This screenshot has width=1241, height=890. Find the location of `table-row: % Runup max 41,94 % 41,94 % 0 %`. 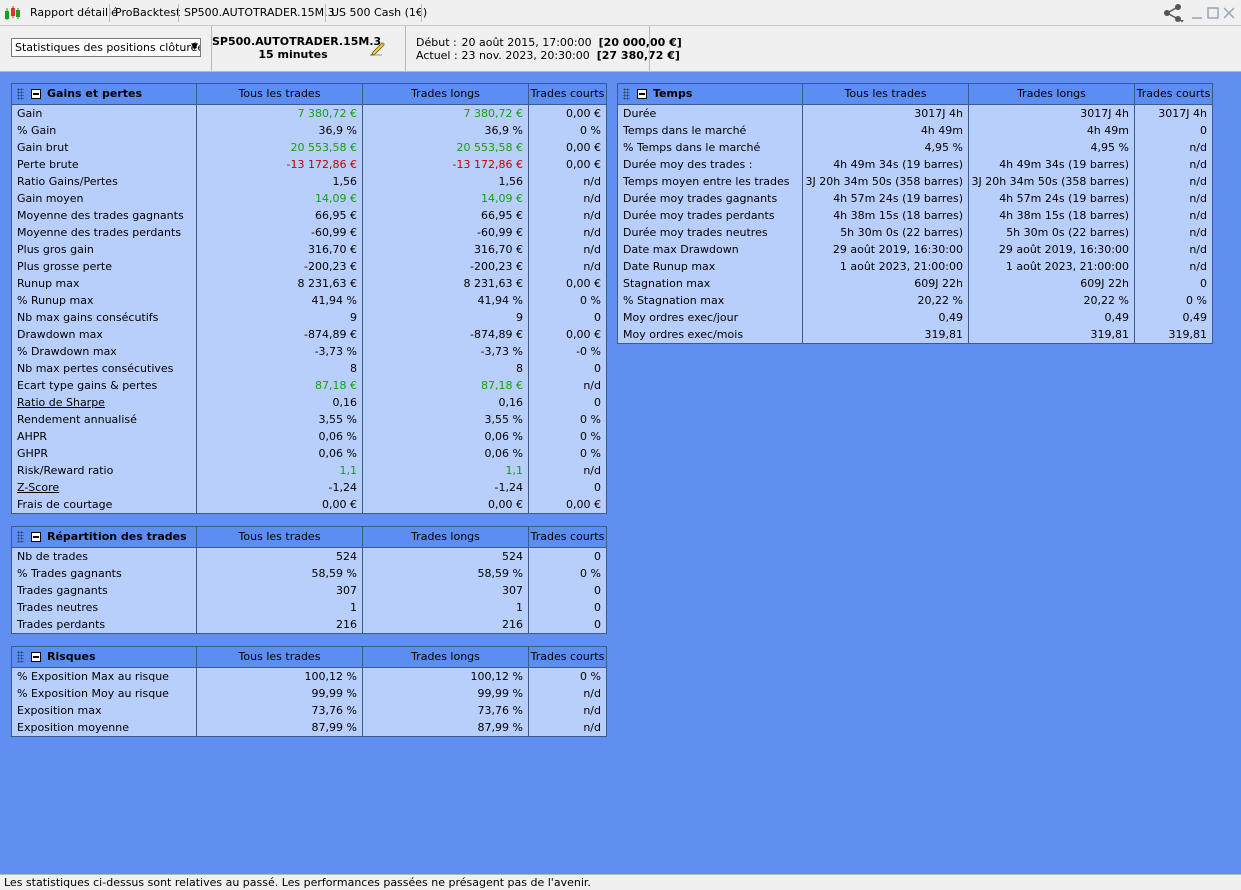

table-row: % Runup max 41,94 % 41,94 % 0 % is located at coordinates (309, 300).